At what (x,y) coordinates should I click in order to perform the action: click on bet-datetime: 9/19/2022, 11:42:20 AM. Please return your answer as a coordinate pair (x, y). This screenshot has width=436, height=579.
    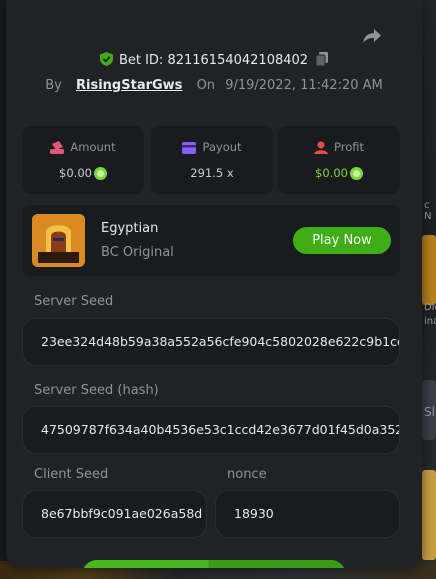
    Looking at the image, I should click on (304, 85).